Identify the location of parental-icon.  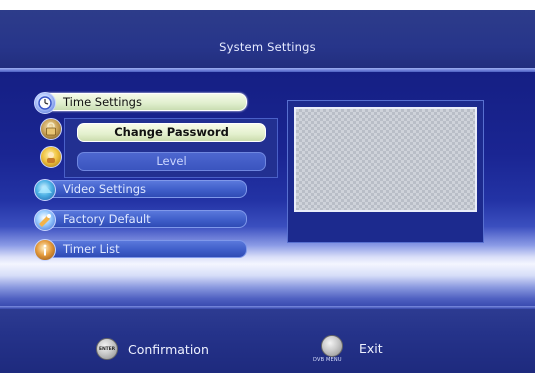
(51, 157).